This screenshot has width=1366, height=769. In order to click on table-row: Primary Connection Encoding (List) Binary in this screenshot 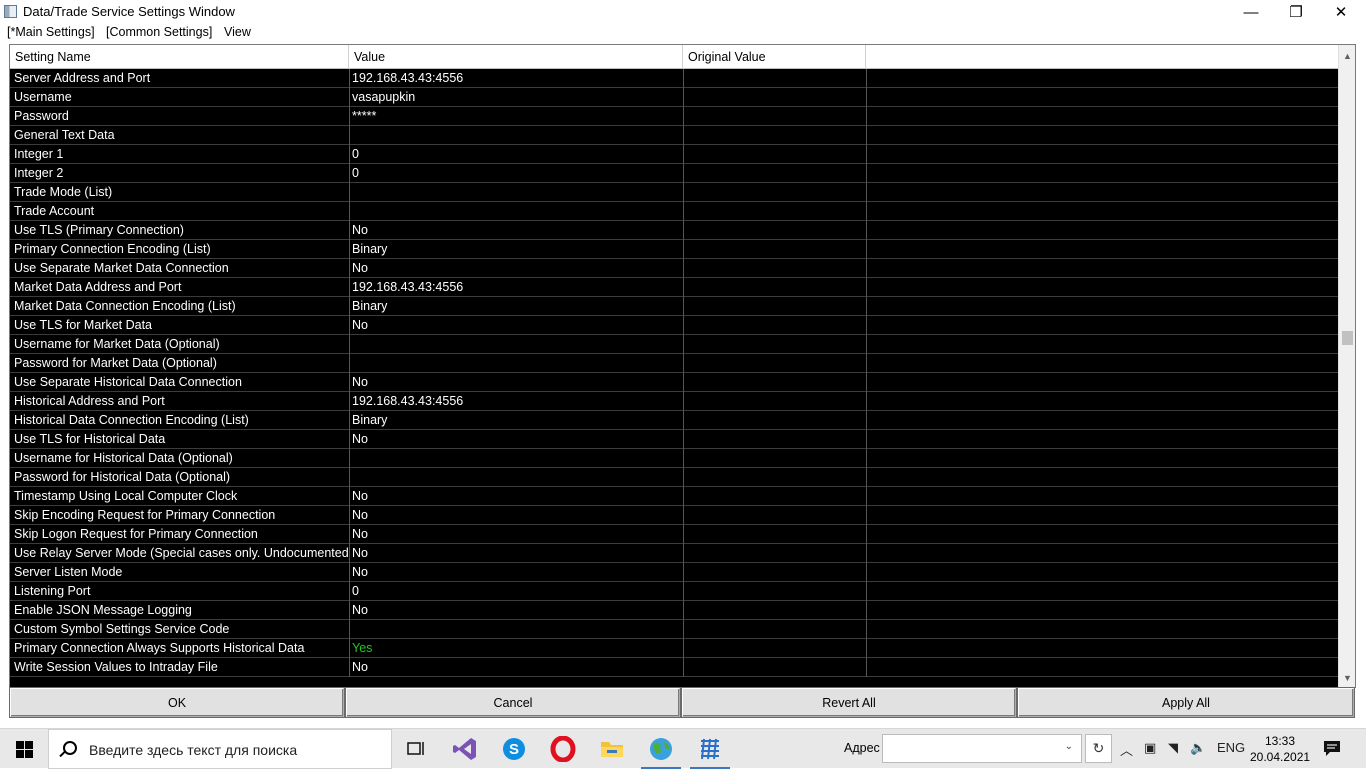, I will do `click(674, 249)`.